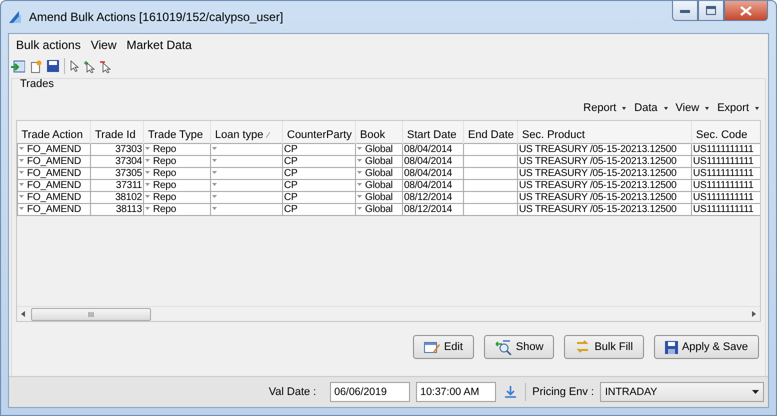 Image resolution: width=777 pixels, height=416 pixels. I want to click on minimize-button, so click(685, 11).